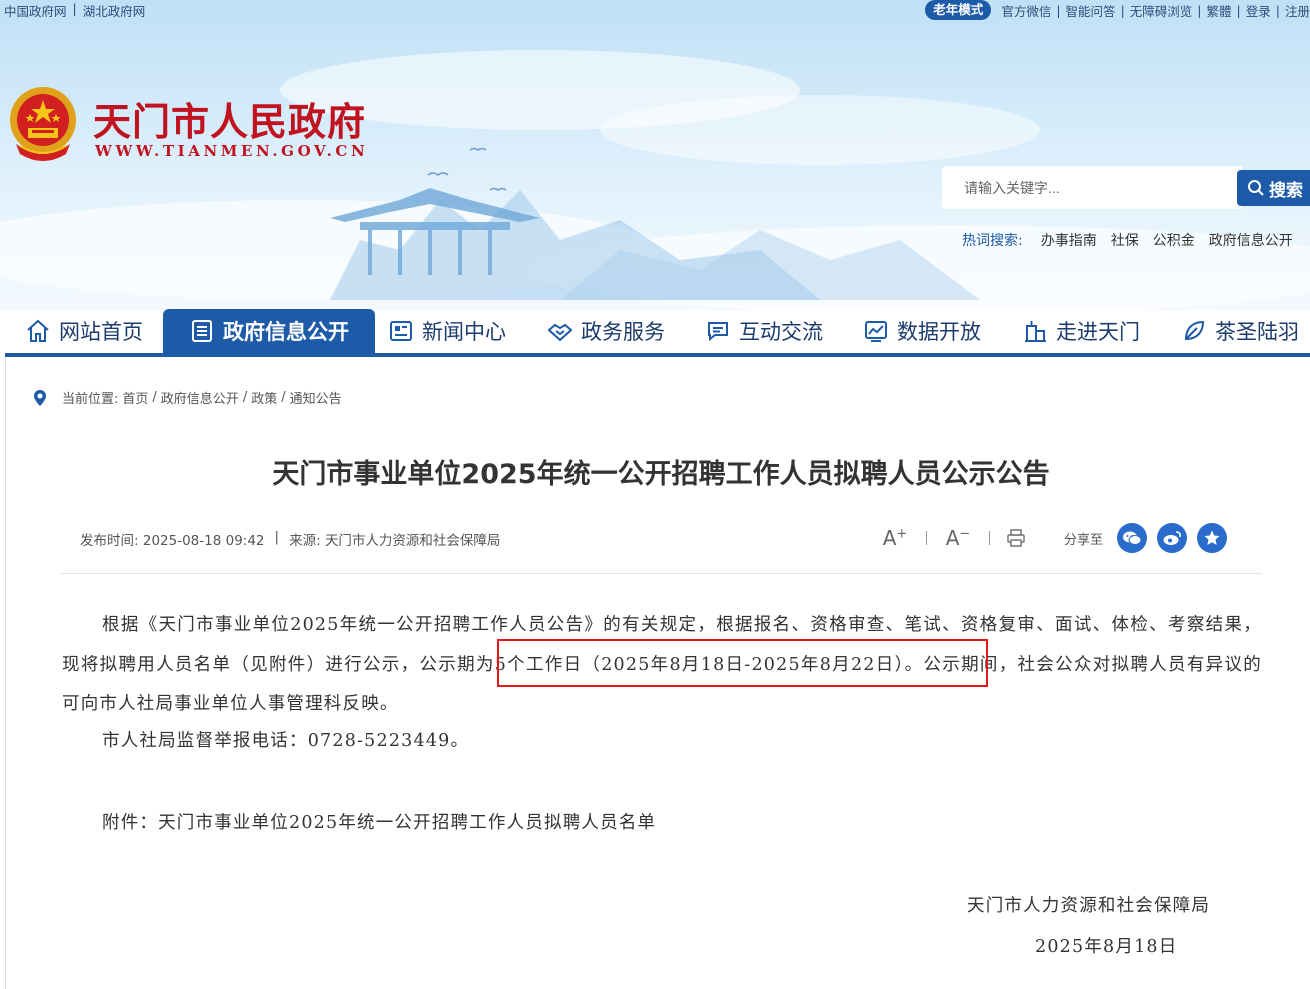  I want to click on handshake-icon, so click(560, 332).